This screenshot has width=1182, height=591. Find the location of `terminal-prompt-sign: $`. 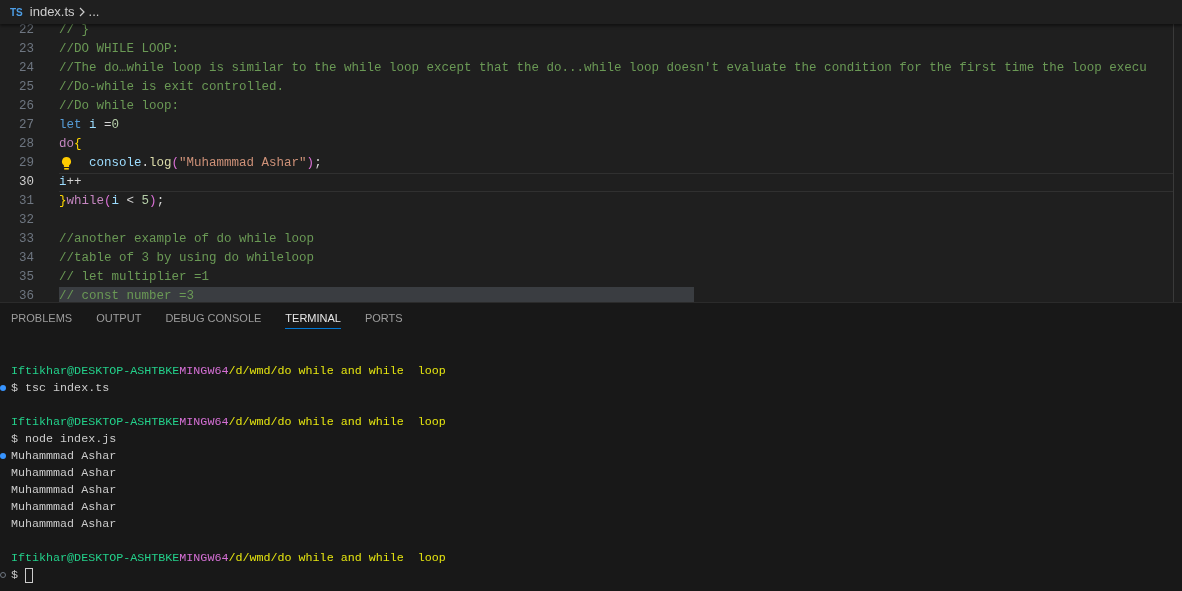

terminal-prompt-sign: $ is located at coordinates (14, 575).